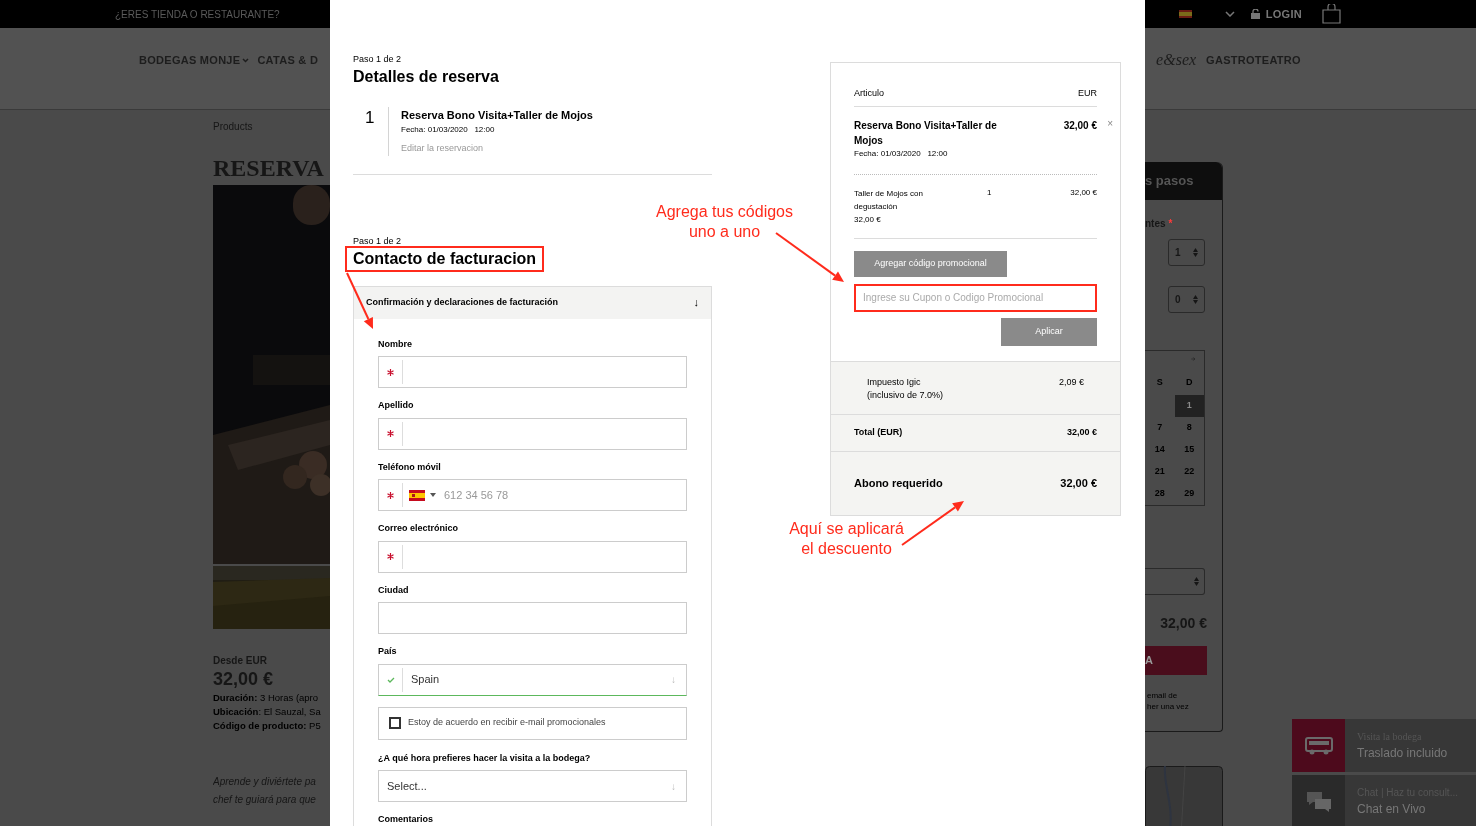 This screenshot has width=1476, height=826. I want to click on shopping-bag-icon, so click(1331, 14).